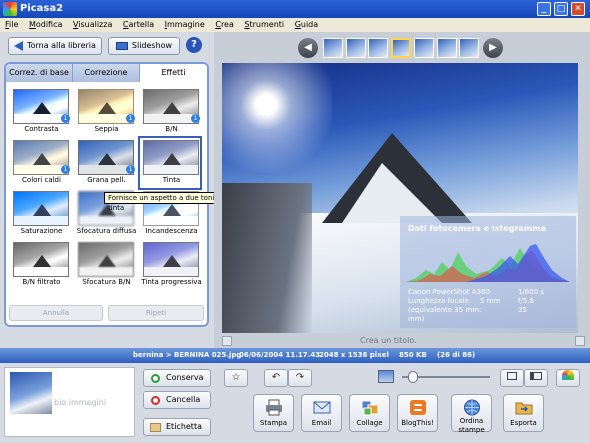 Image resolution: width=590 pixels, height=443 pixels. I want to click on caption-right-handle-icon, so click(580, 341).